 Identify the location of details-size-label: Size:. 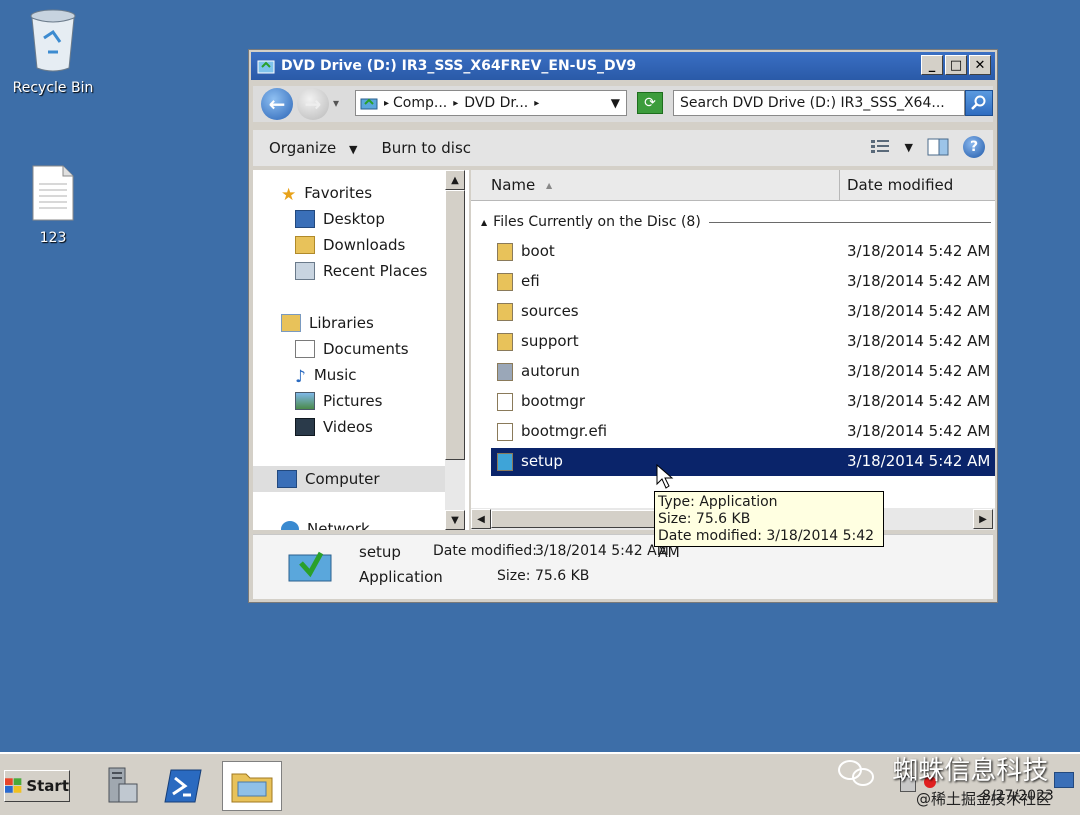
(514, 576).